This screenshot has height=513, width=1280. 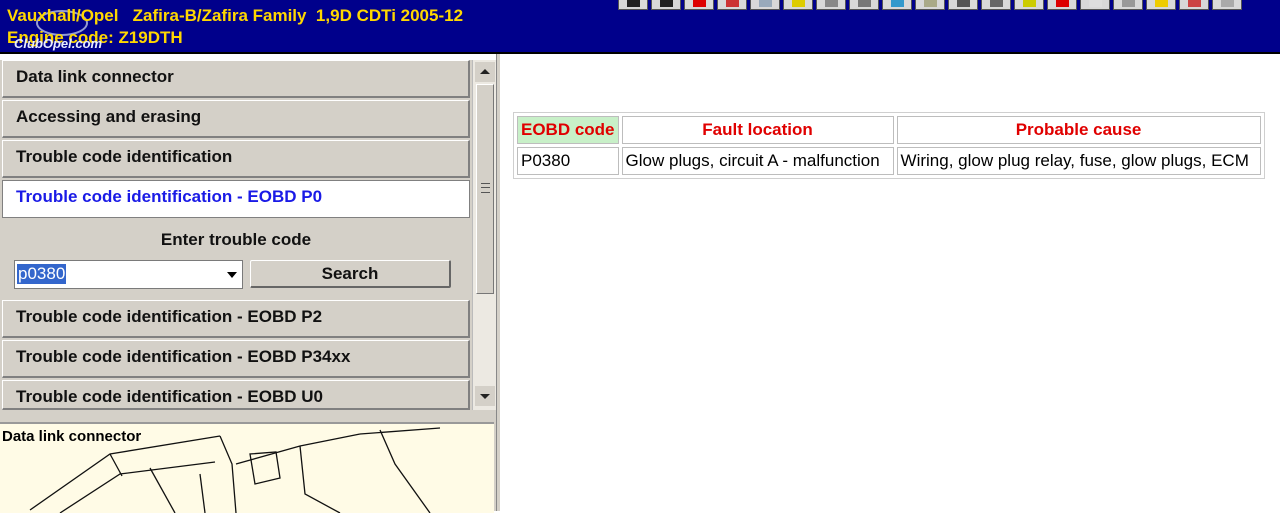 I want to click on document-icon, so click(x=930, y=5).